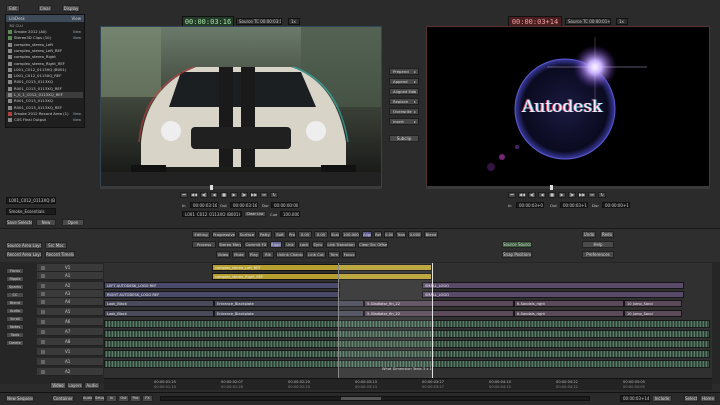  Describe the element at coordinates (616, 205) in the screenshot. I see `record-dur-field: 00:00:00+14` at that location.